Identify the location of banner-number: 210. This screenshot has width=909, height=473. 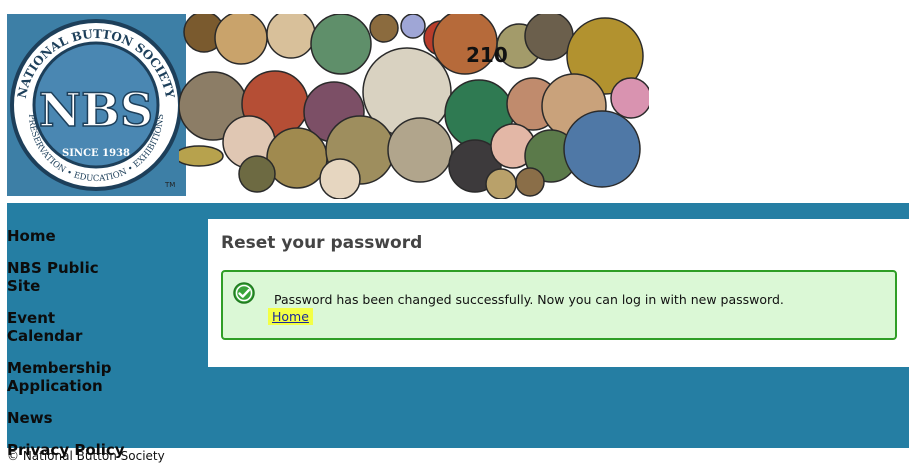
(487, 55).